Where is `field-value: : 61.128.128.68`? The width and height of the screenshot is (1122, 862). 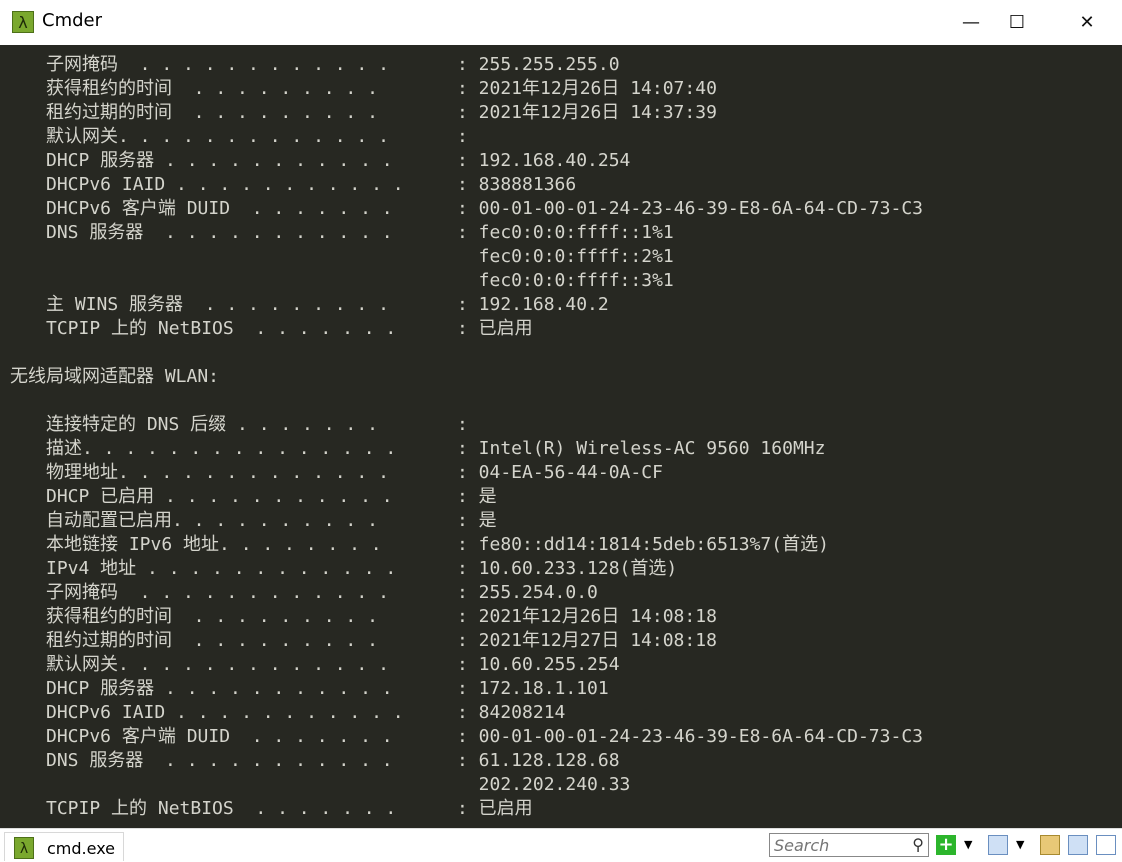 field-value: : 61.128.128.68 is located at coordinates (538, 760).